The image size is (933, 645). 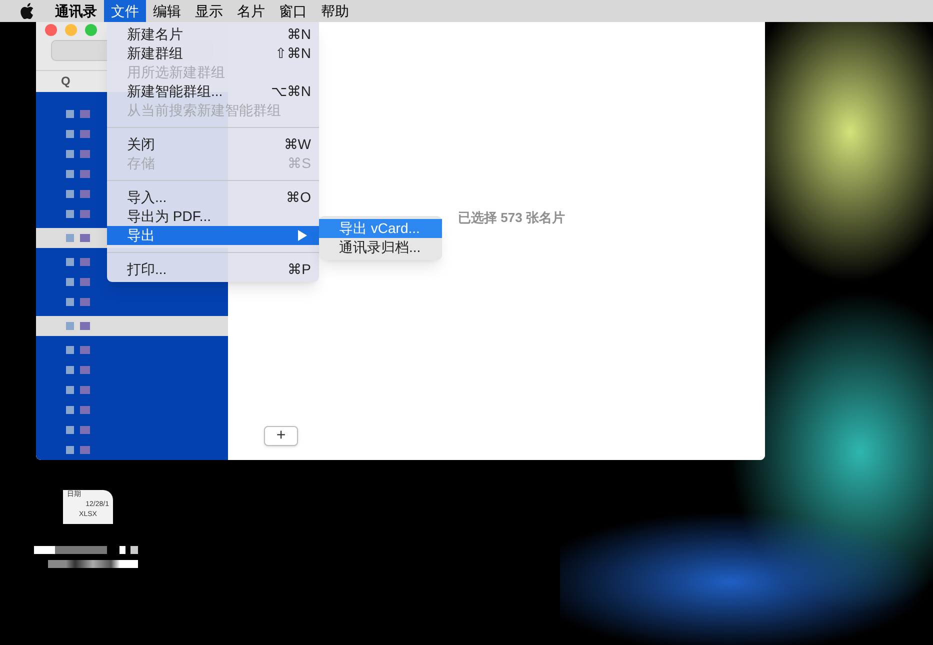 I want to click on menu-item: 新建群组 ⇧⌘N, so click(x=213, y=53).